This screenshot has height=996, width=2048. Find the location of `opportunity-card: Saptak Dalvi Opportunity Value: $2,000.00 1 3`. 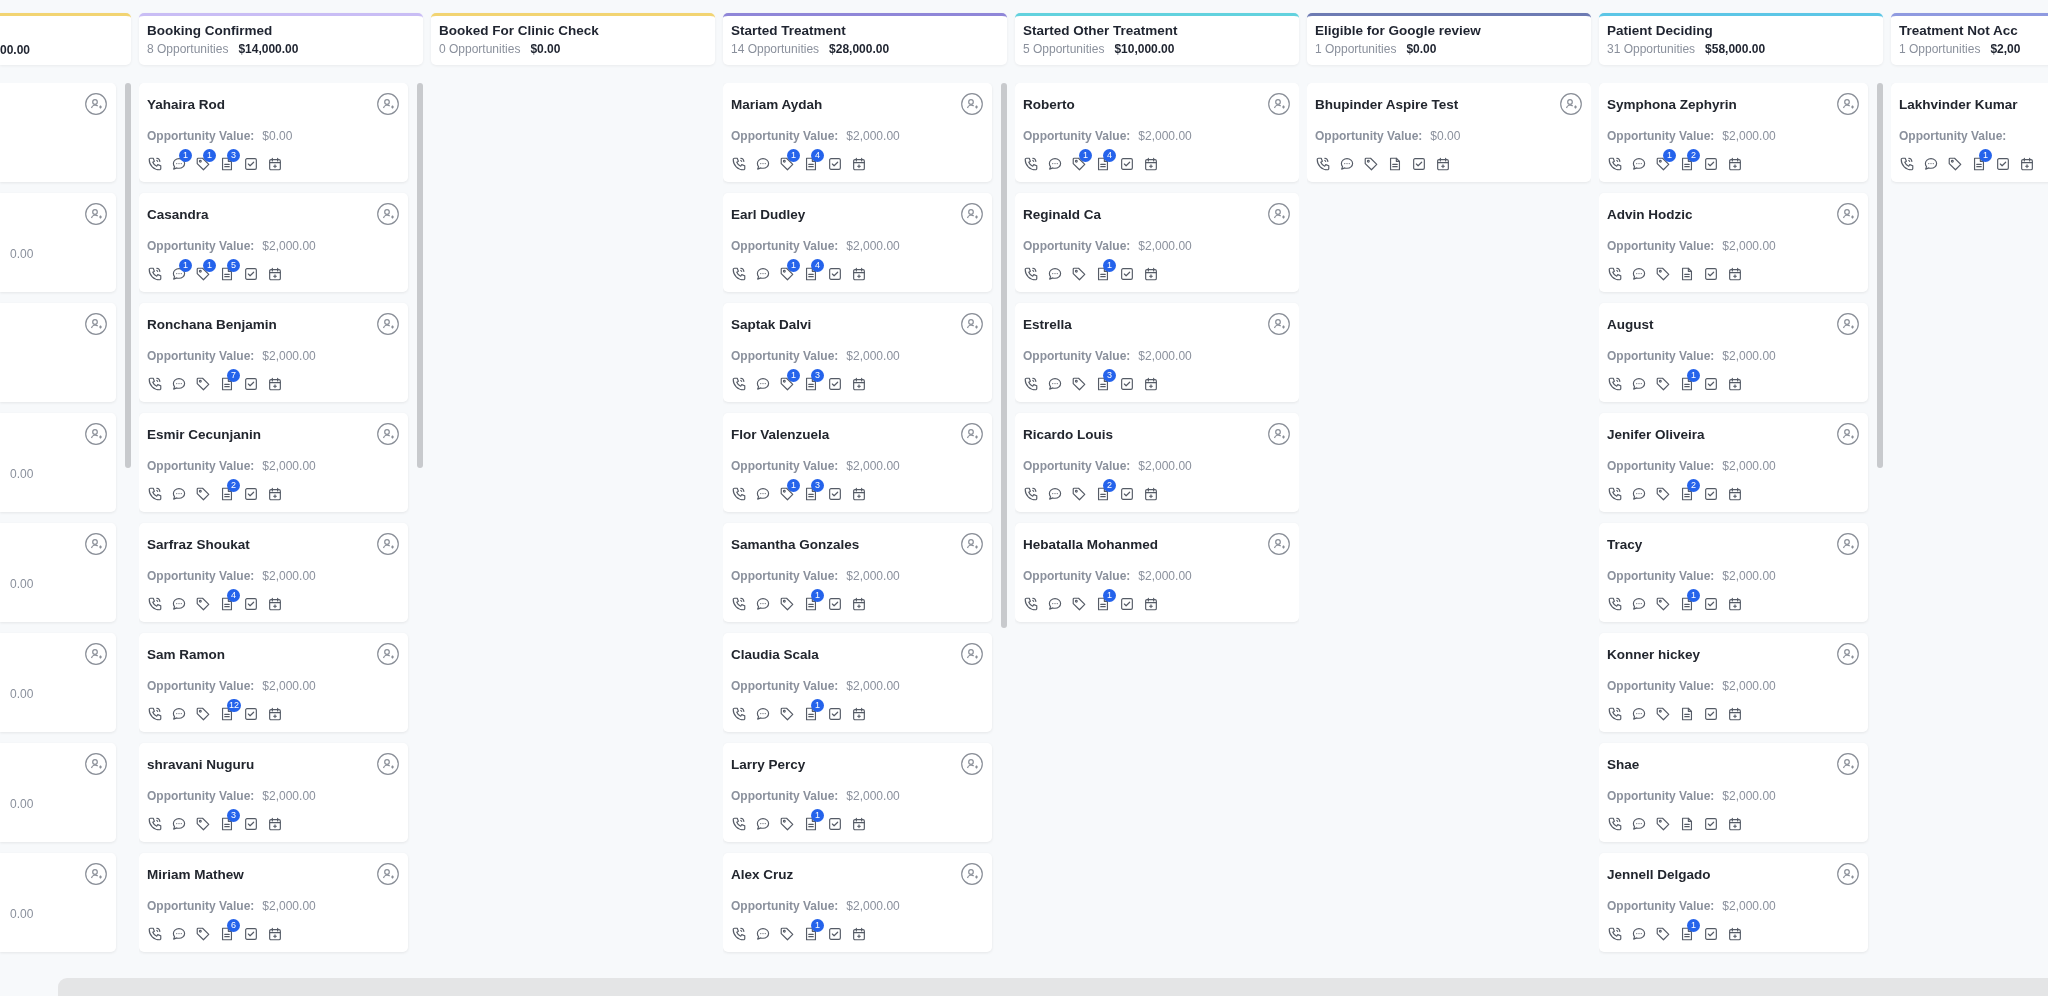

opportunity-card: Saptak Dalvi Opportunity Value: $2,000.00 1 3 is located at coordinates (857, 352).